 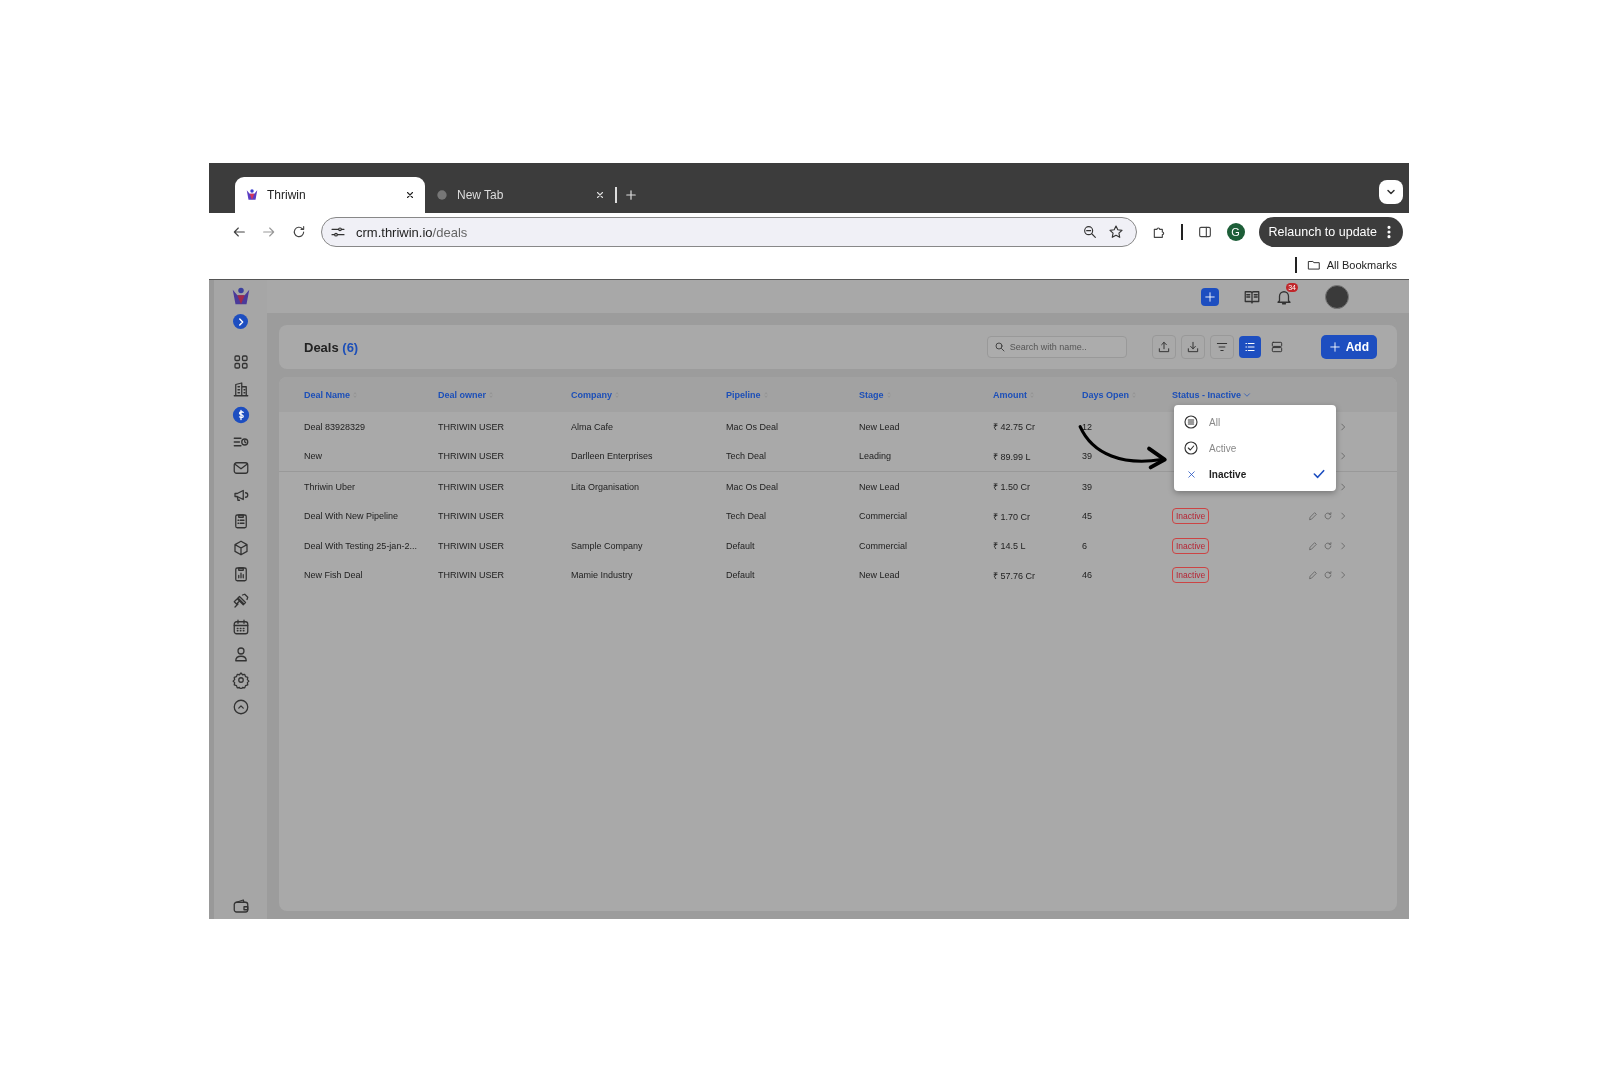 I want to click on table-cell-text: ₹ 1.50 Cr, so click(x=1012, y=487).